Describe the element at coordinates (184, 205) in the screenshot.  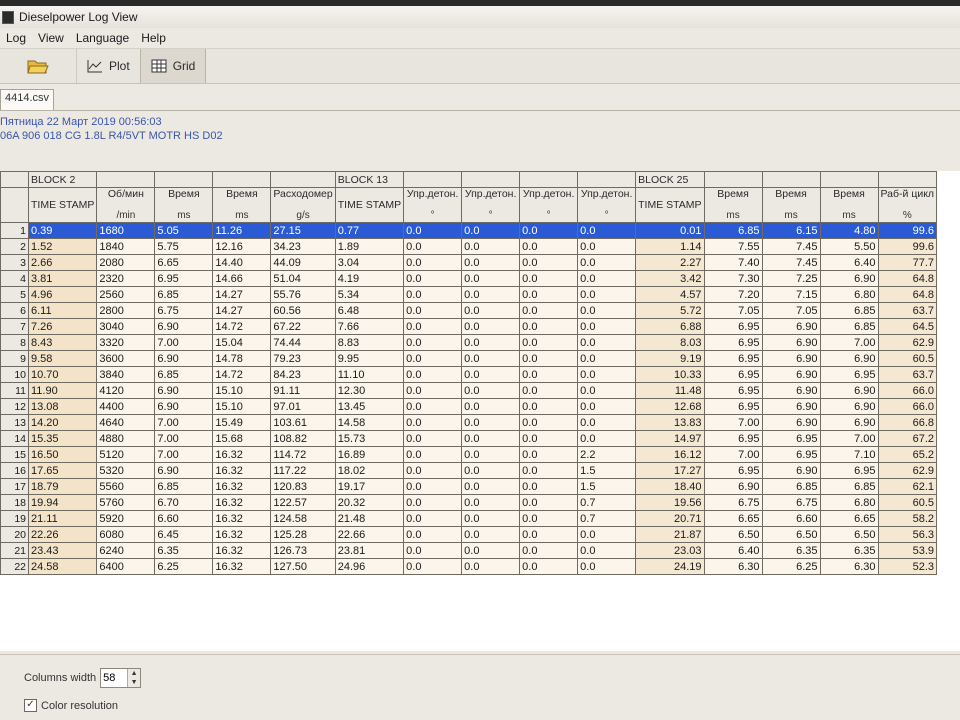
I see `column-header: Время ms` at that location.